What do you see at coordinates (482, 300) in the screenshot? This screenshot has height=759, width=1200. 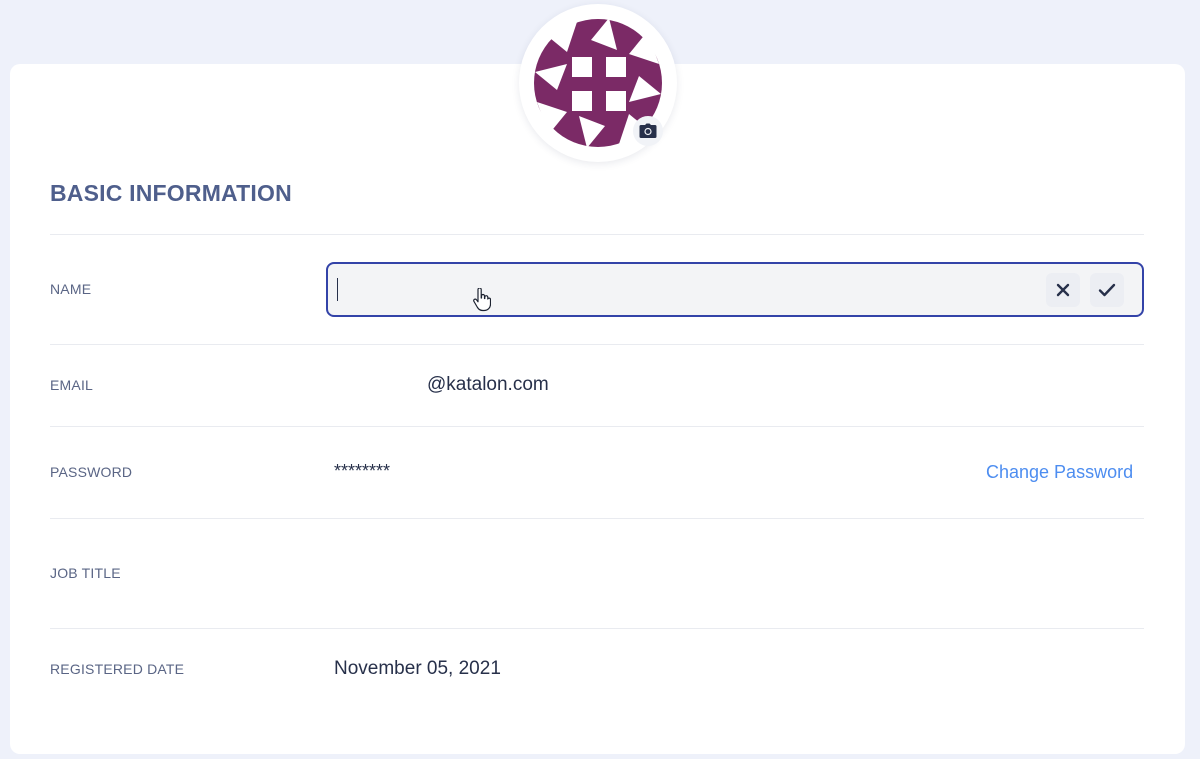 I see `hand-pointer-icon` at bounding box center [482, 300].